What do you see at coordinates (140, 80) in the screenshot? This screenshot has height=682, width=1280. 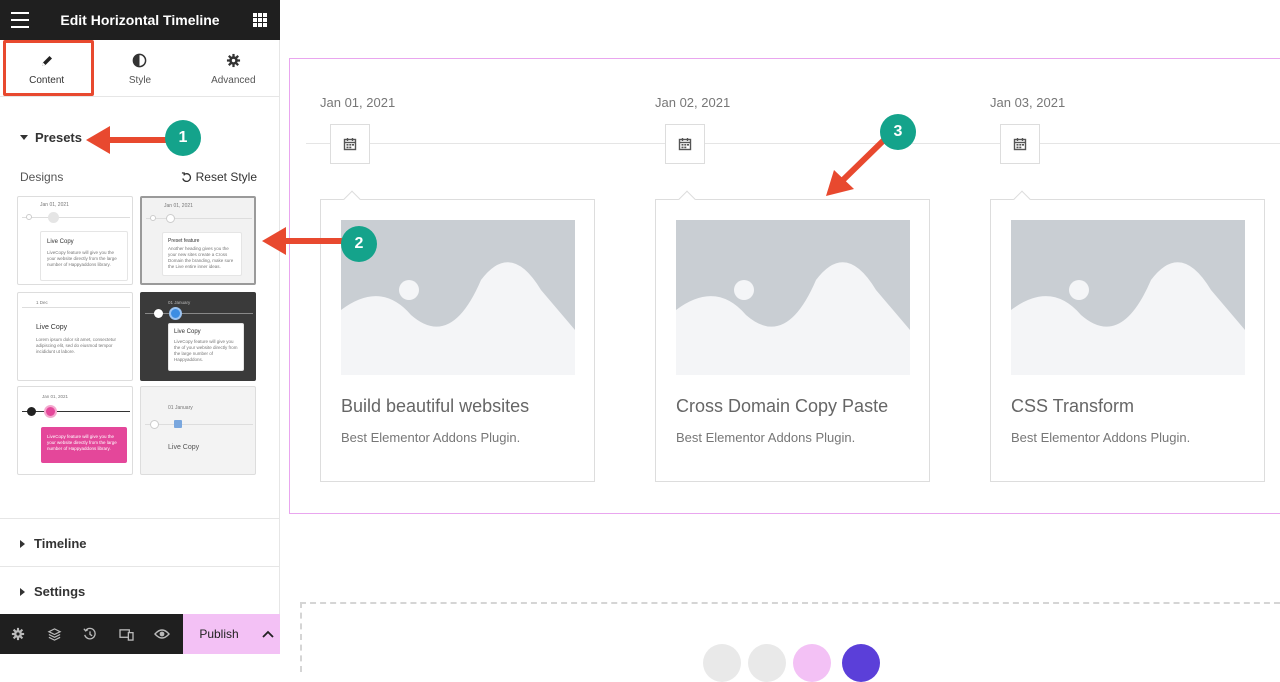 I see `tab-style-label: Style` at bounding box center [140, 80].